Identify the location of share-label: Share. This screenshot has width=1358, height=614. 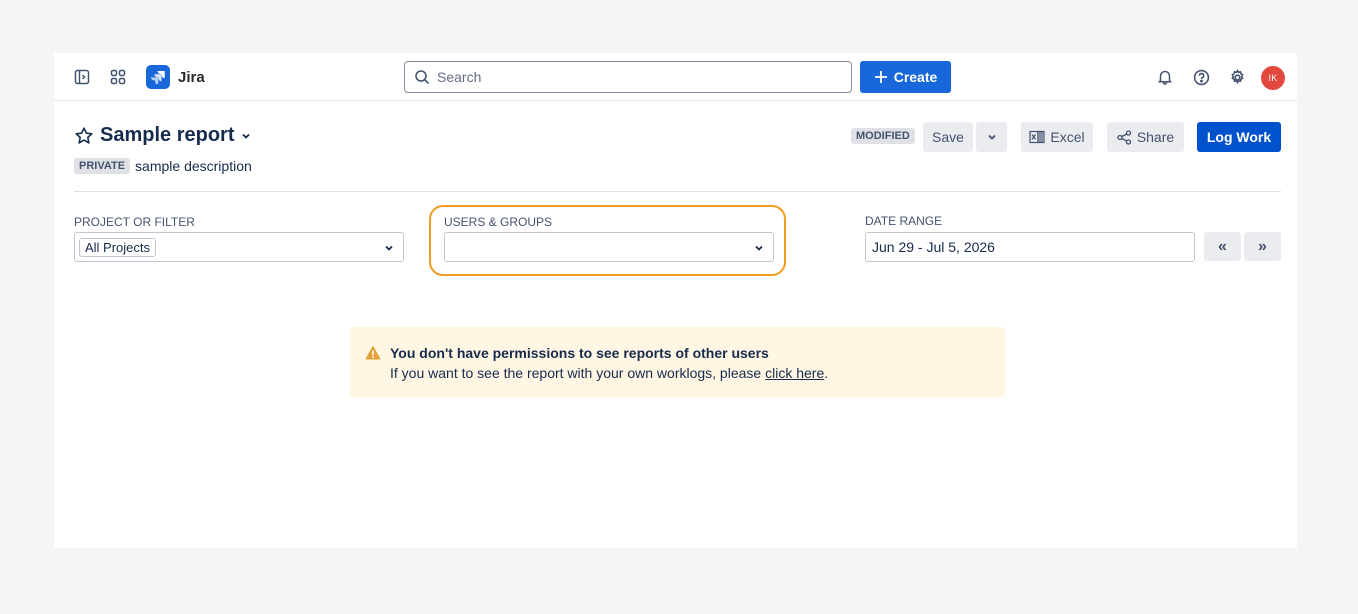
(1155, 137).